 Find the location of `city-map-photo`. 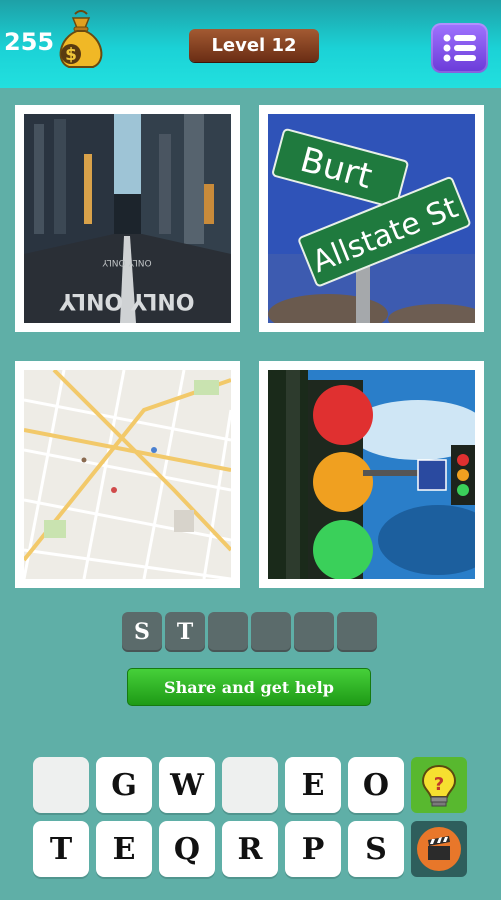

city-map-photo is located at coordinates (127, 474).